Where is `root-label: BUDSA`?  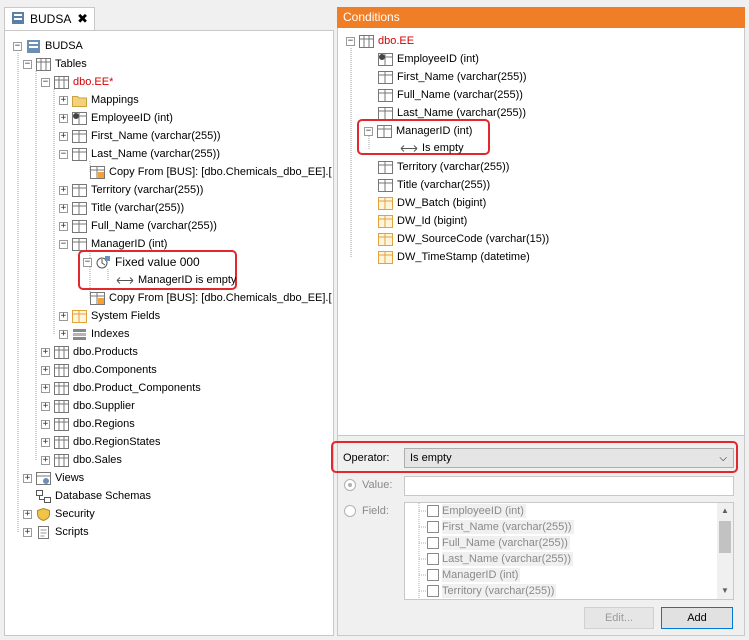 root-label: BUDSA is located at coordinates (64, 46).